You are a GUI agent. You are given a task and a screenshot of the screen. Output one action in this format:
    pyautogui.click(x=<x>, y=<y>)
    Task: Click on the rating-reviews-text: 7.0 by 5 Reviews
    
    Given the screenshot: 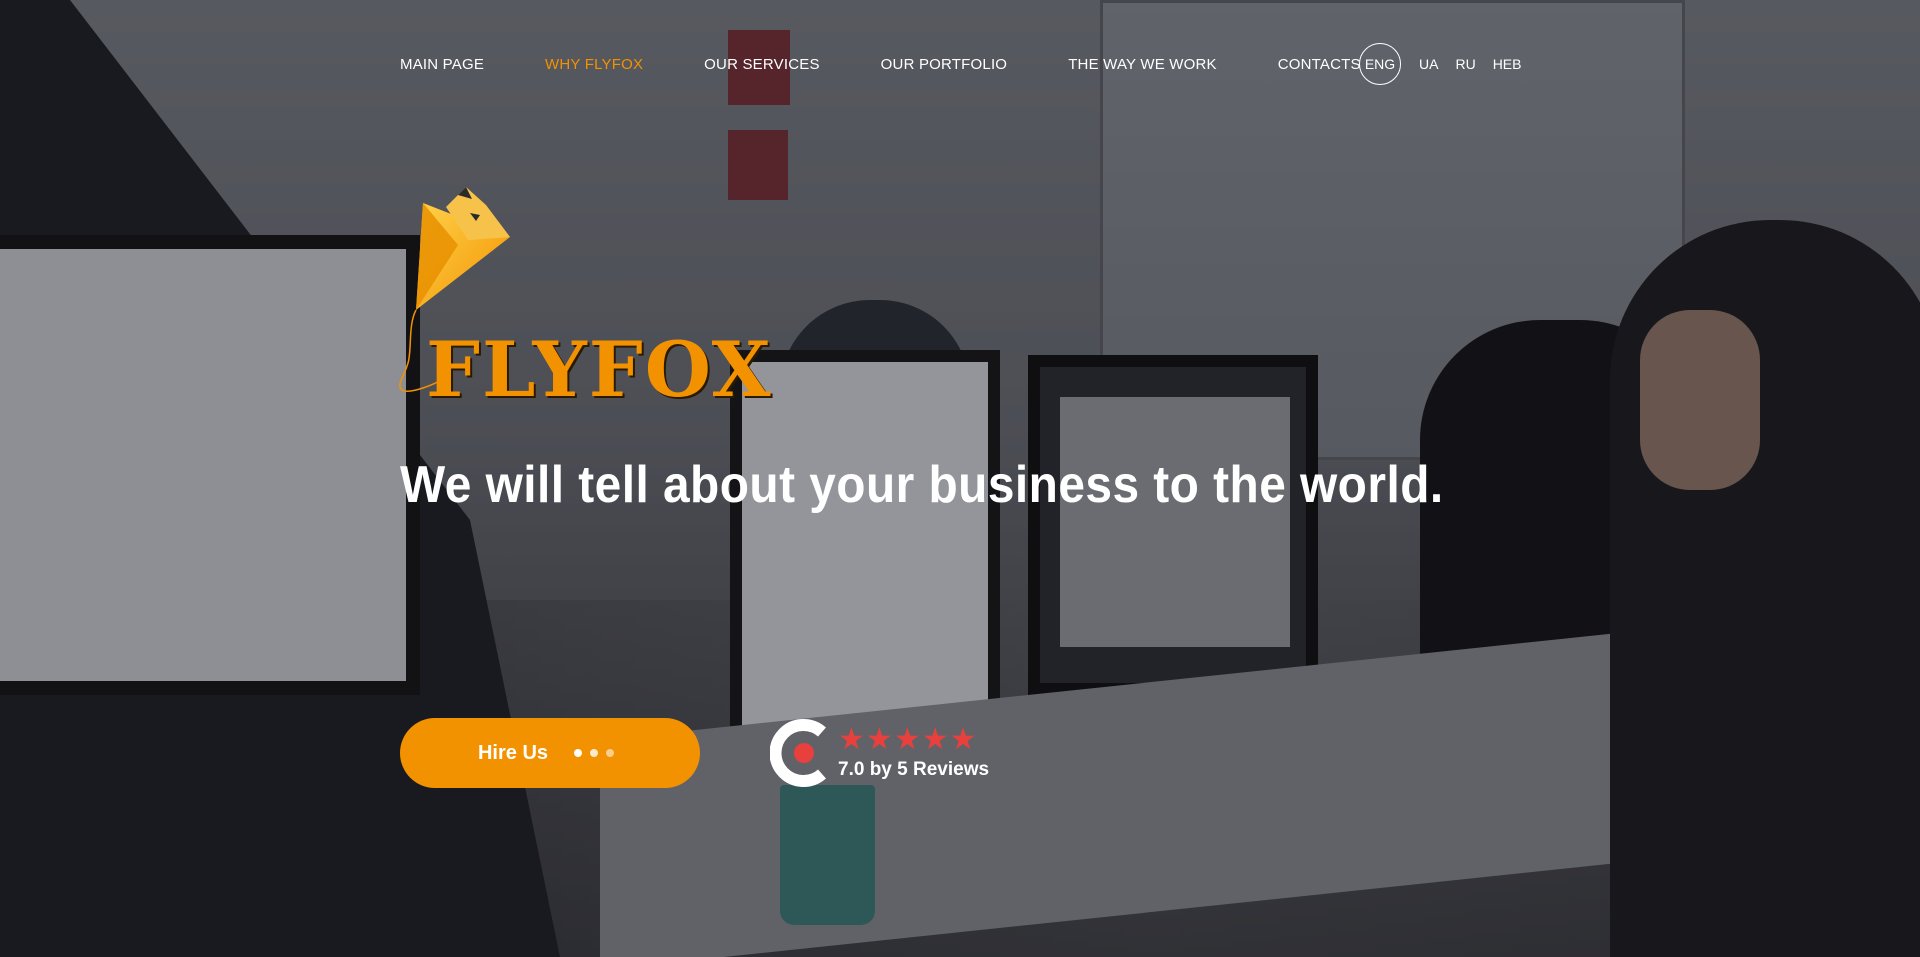 What is the action you would take?
    pyautogui.click(x=914, y=769)
    